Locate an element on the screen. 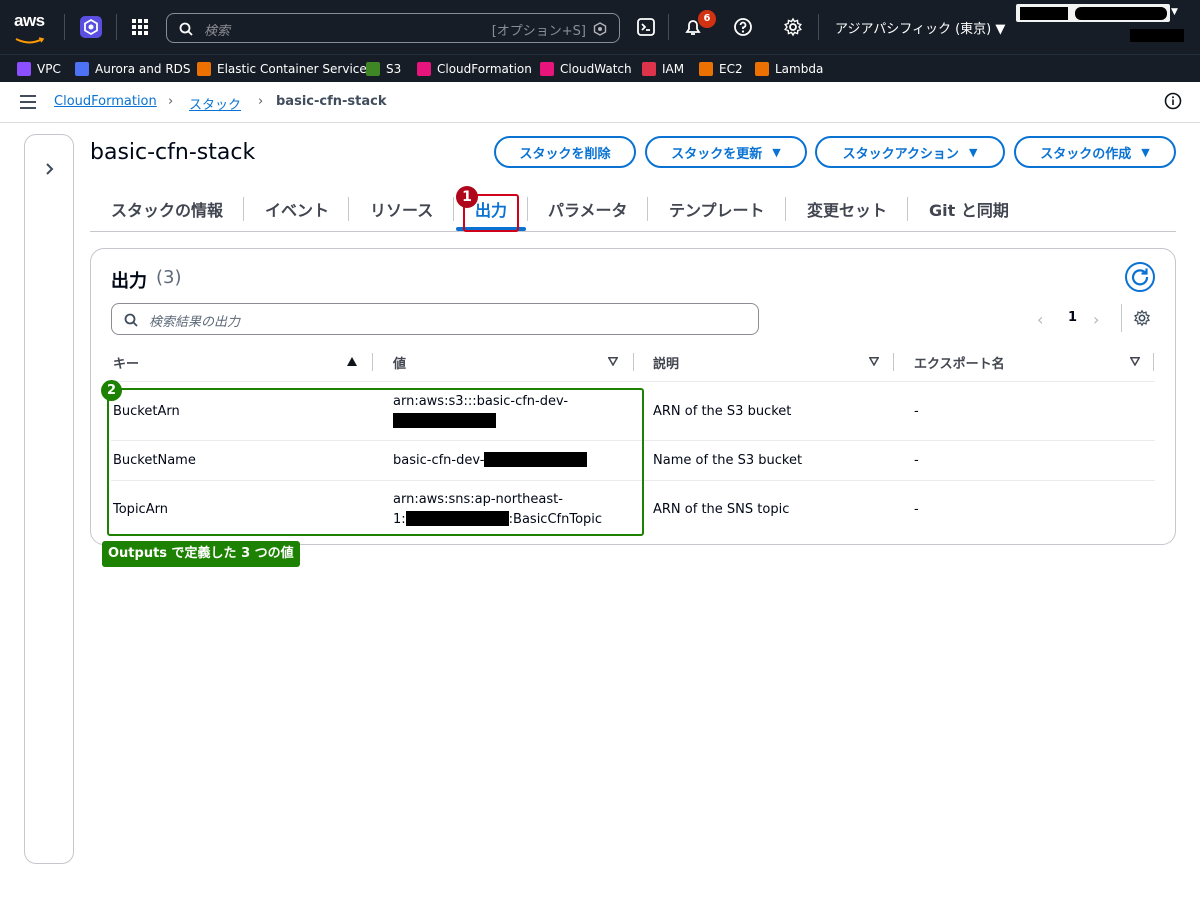 This screenshot has height=900, width=1200. cloudshell-icon is located at coordinates (646, 27).